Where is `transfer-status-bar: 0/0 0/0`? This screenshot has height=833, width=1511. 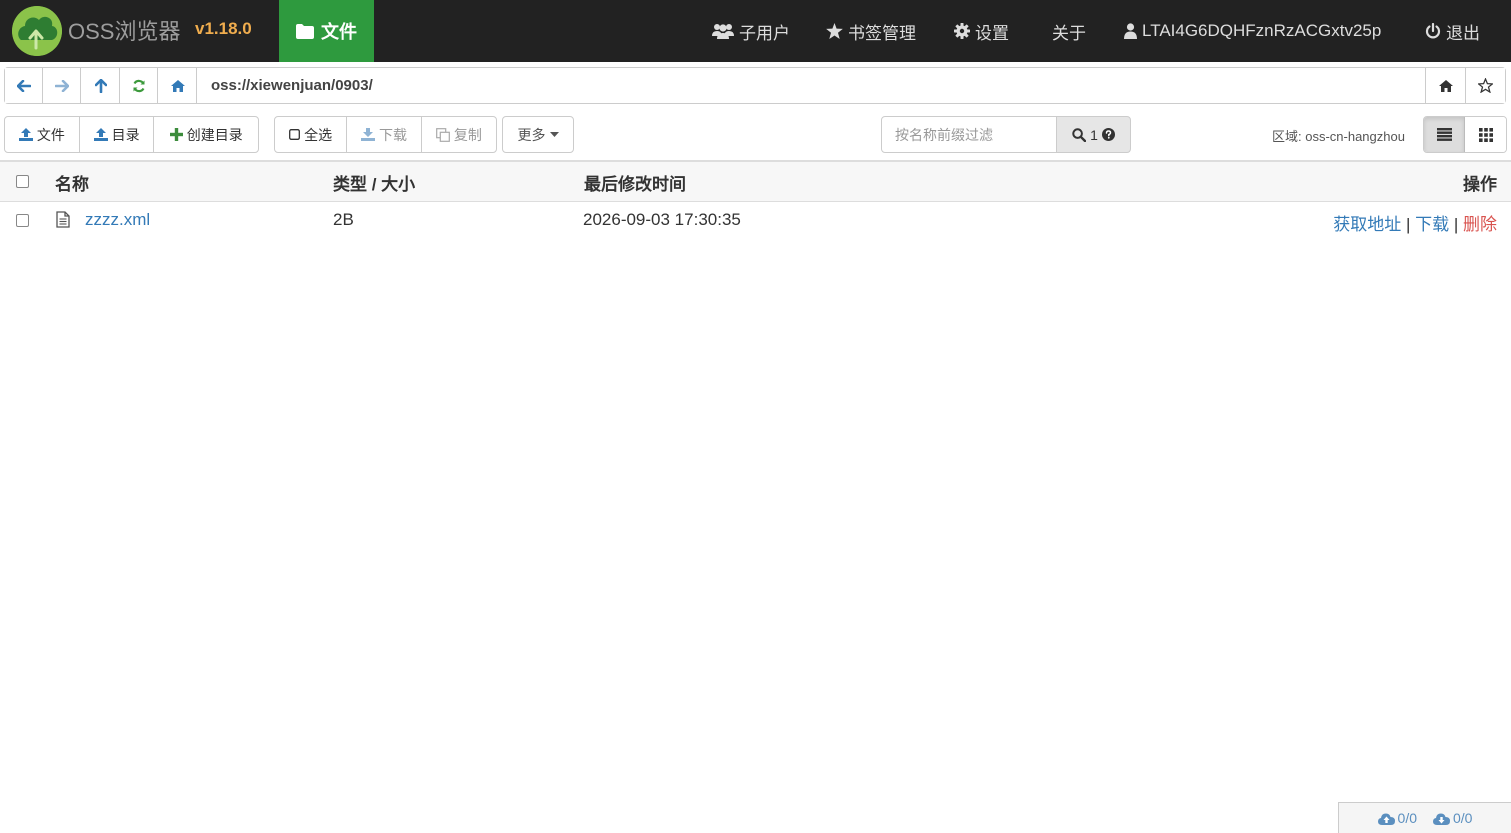
transfer-status-bar: 0/0 0/0 is located at coordinates (1424, 817).